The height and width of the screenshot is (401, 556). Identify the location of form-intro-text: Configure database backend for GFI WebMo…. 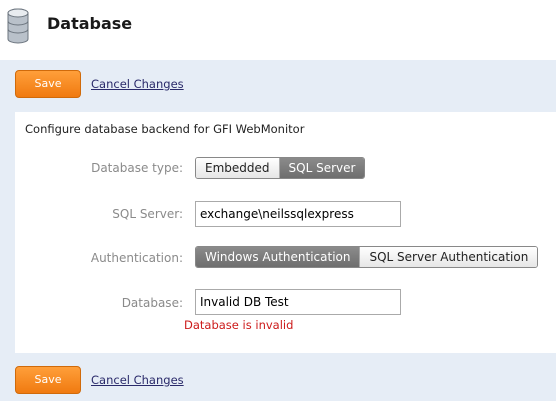
(165, 129).